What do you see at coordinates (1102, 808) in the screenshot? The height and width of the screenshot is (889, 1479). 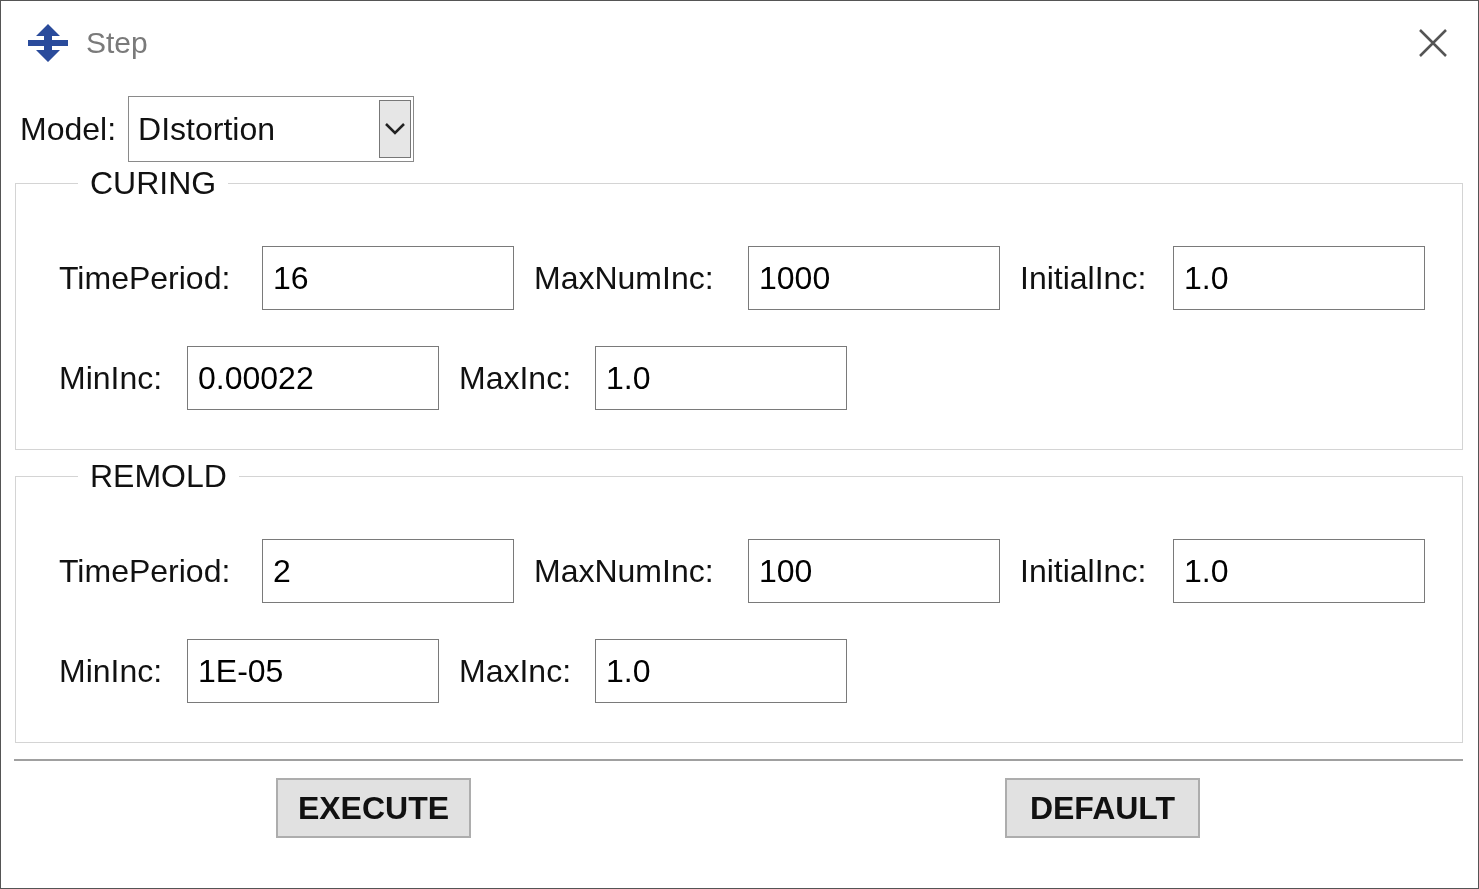 I see `action-button: DEFAULT` at bounding box center [1102, 808].